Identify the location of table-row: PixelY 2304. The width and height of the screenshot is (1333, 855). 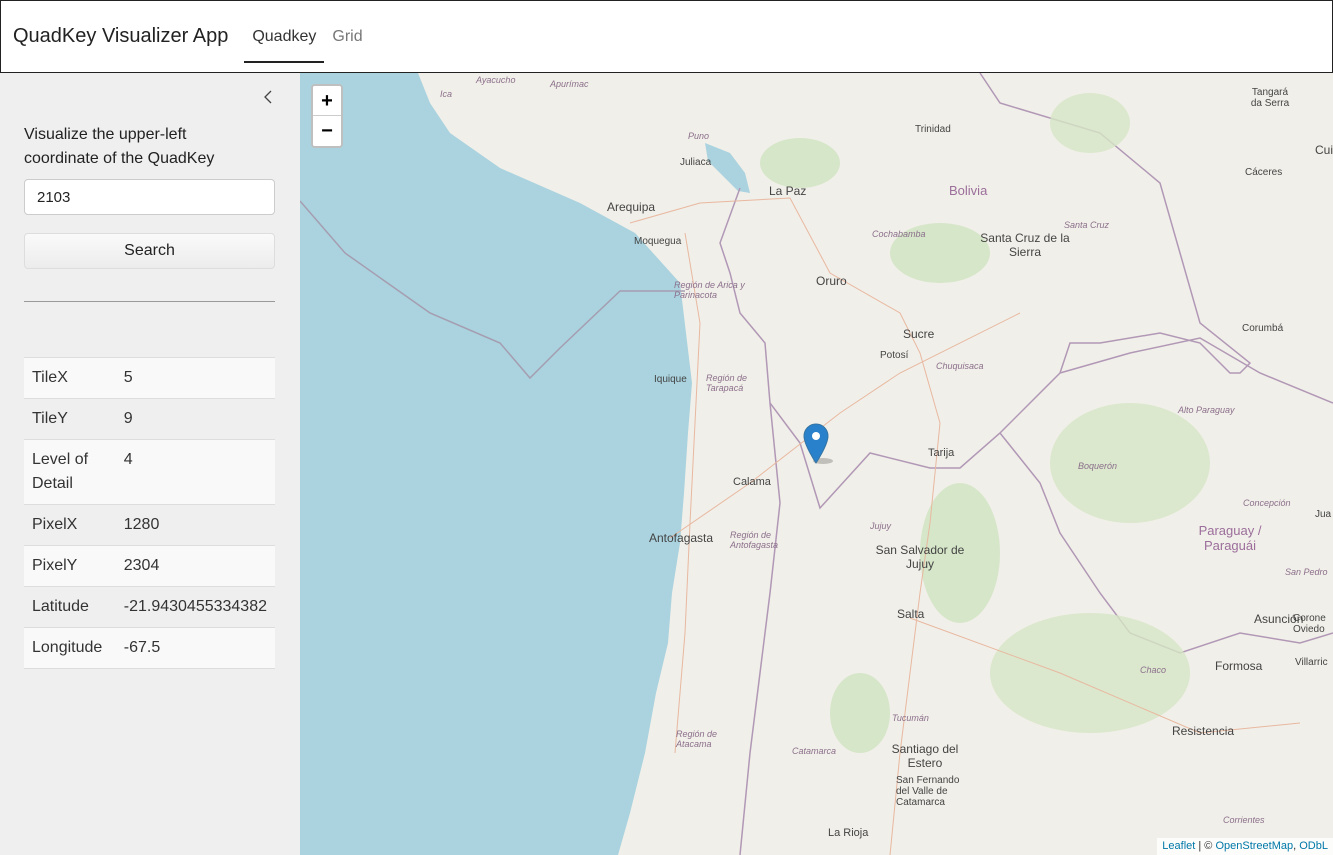
(149, 566).